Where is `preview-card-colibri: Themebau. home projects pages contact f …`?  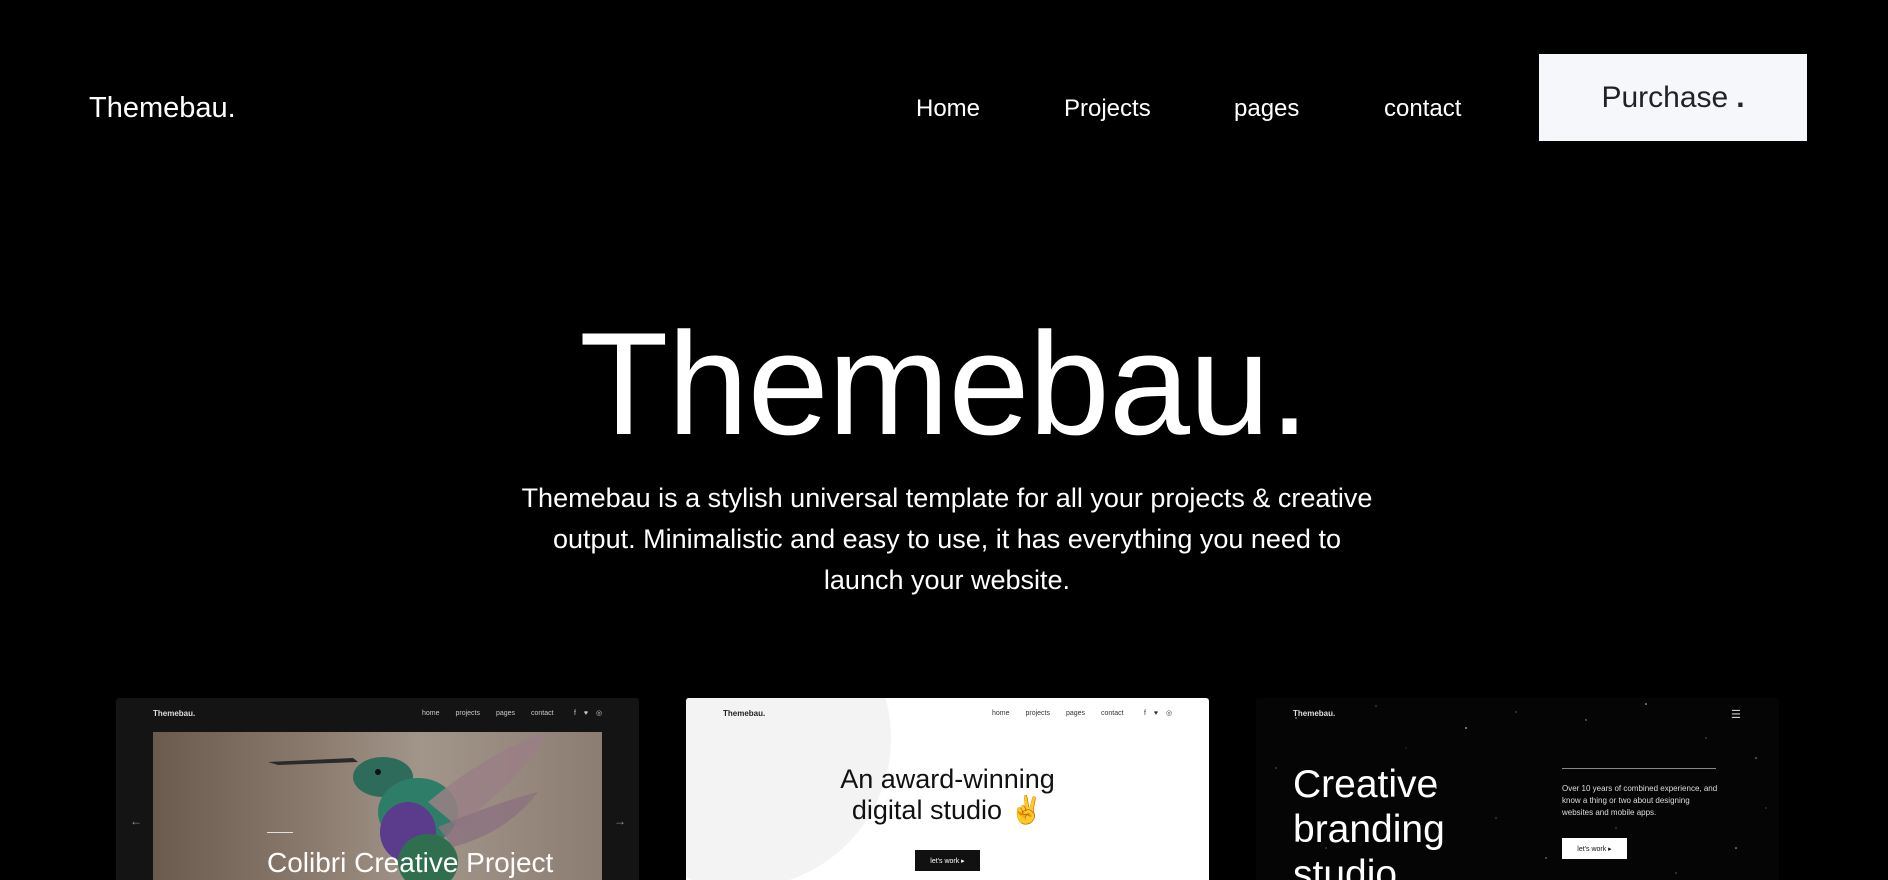
preview-card-colibri: Themebau. home projects pages contact f … is located at coordinates (377, 789).